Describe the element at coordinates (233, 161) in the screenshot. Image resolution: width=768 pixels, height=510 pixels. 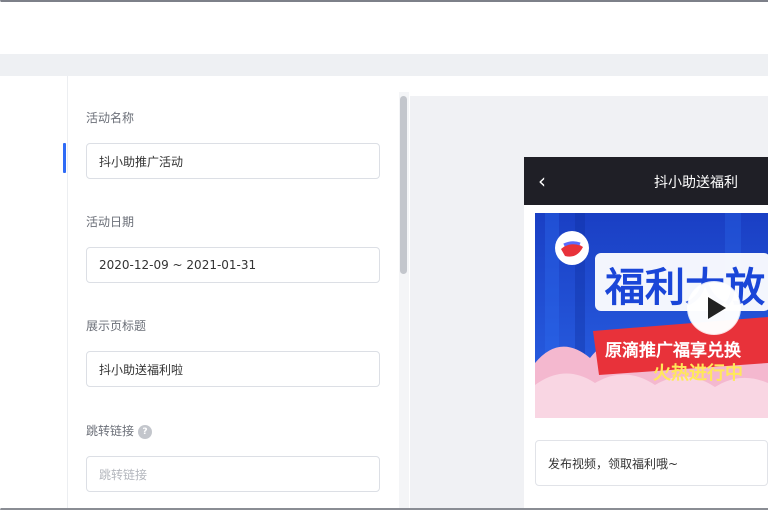
I see `activity-name-input: 抖小助推广活动` at that location.